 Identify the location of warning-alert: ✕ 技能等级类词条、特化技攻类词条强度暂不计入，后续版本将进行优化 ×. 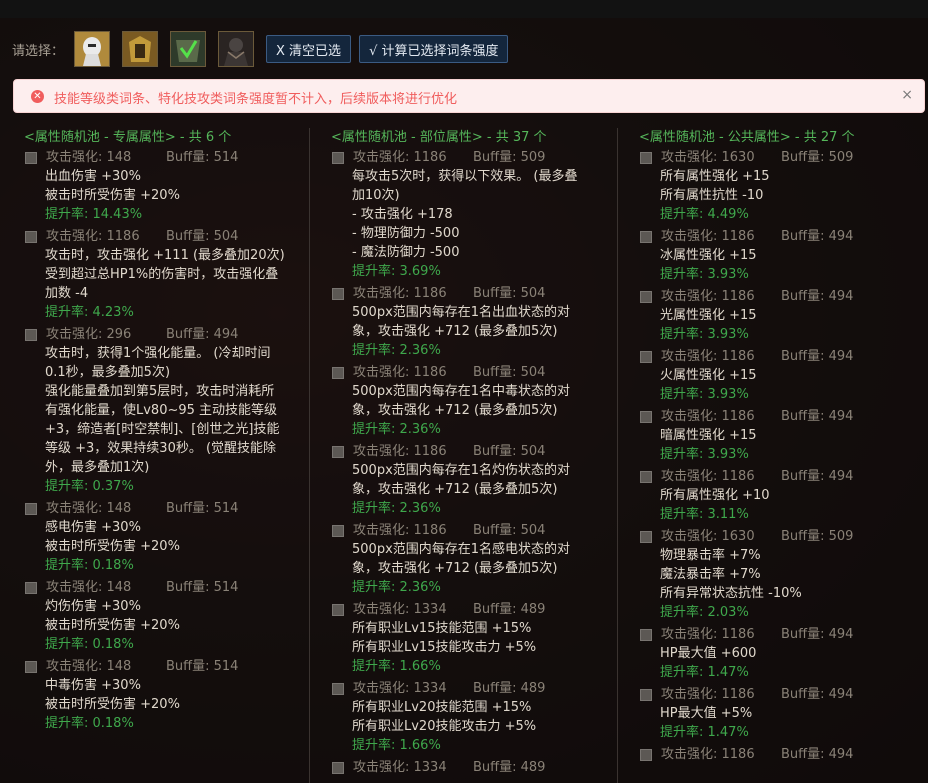
(469, 96).